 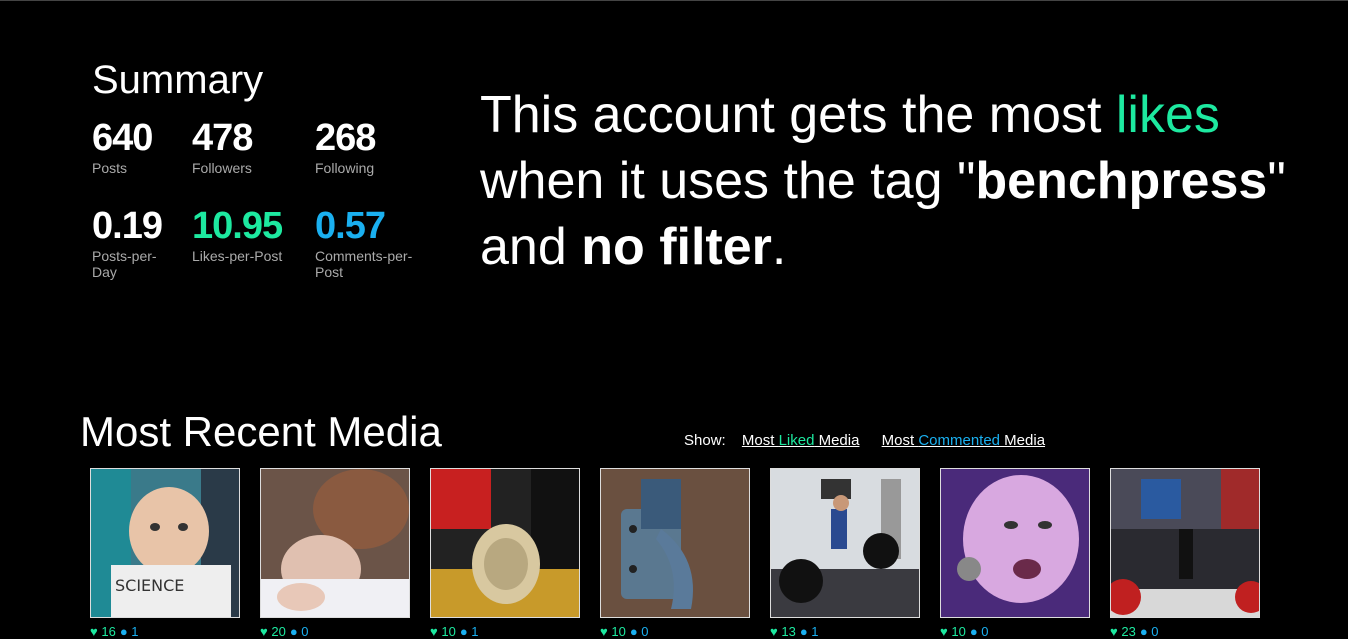 I want to click on stat-likes-per-post: 10.95 Likes-per-Post, so click(x=240, y=235).